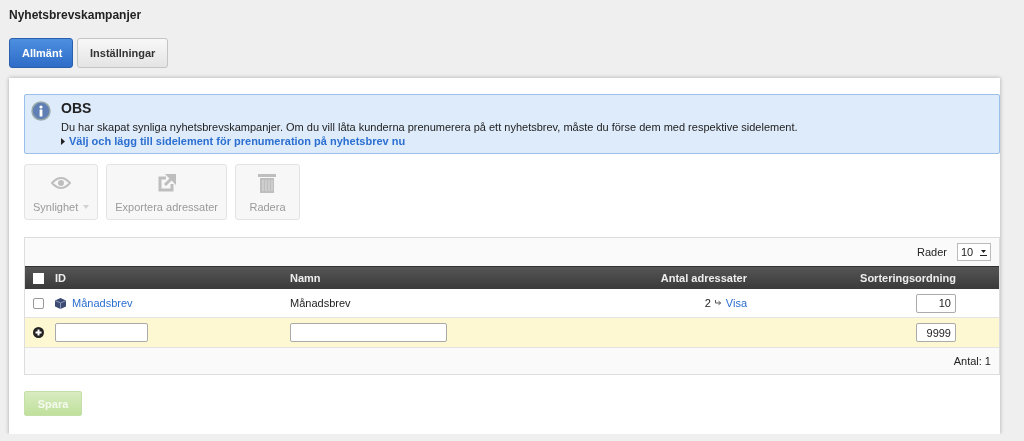 This screenshot has height=441, width=1024. What do you see at coordinates (267, 183) in the screenshot?
I see `trash-icon` at bounding box center [267, 183].